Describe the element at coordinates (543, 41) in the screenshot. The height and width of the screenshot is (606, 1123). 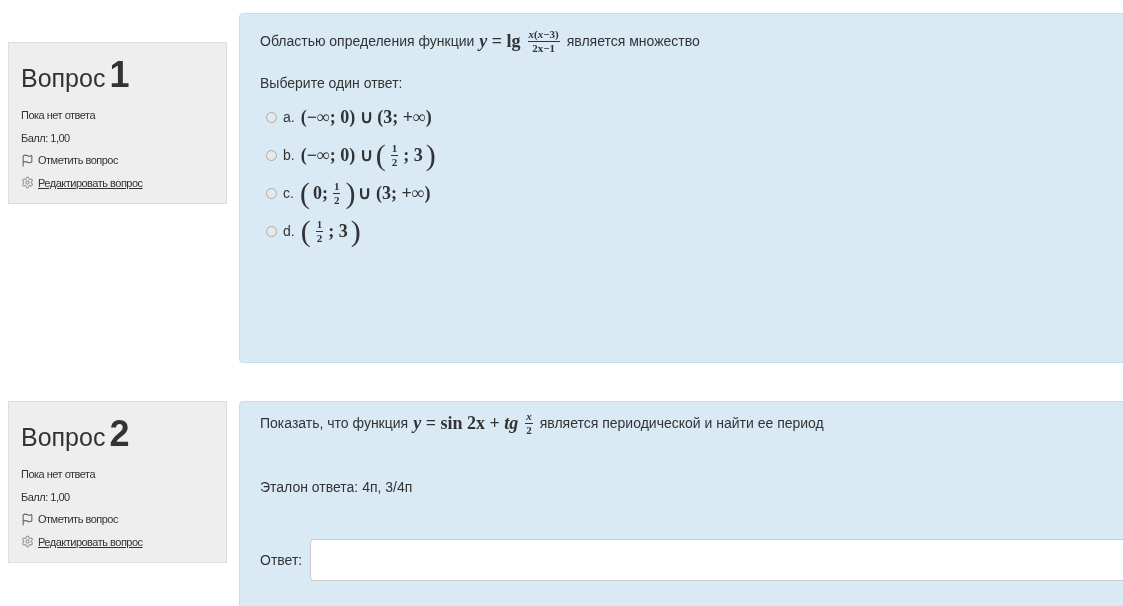
I see `fraction: x(x−3) 2x−1` at that location.